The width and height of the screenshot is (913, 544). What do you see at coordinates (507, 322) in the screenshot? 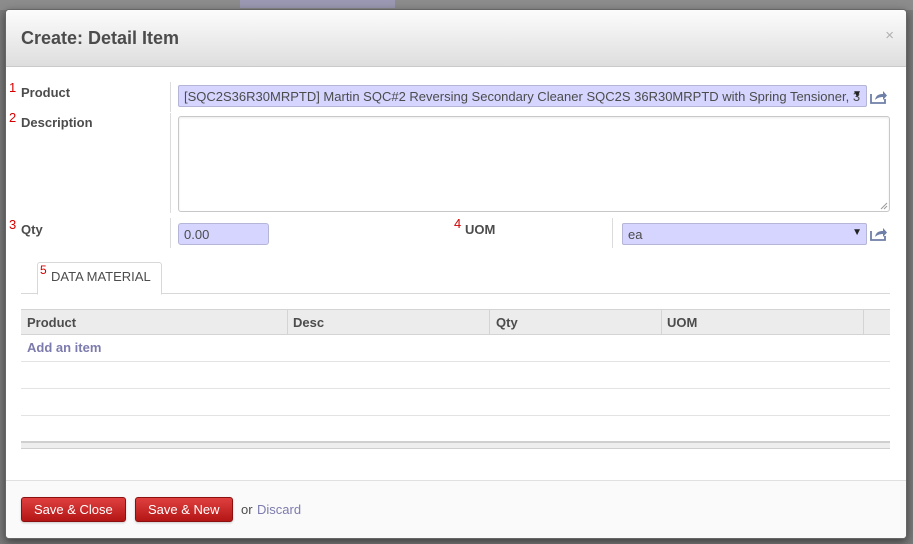
I see `column-header-qty: Qty` at bounding box center [507, 322].